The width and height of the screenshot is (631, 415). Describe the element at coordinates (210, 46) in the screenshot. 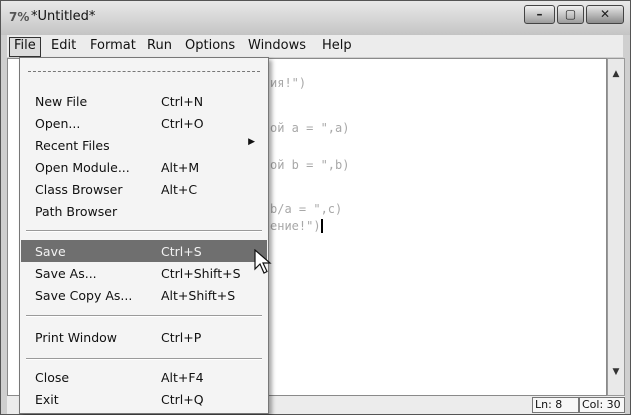

I see `menu-options: Options` at that location.